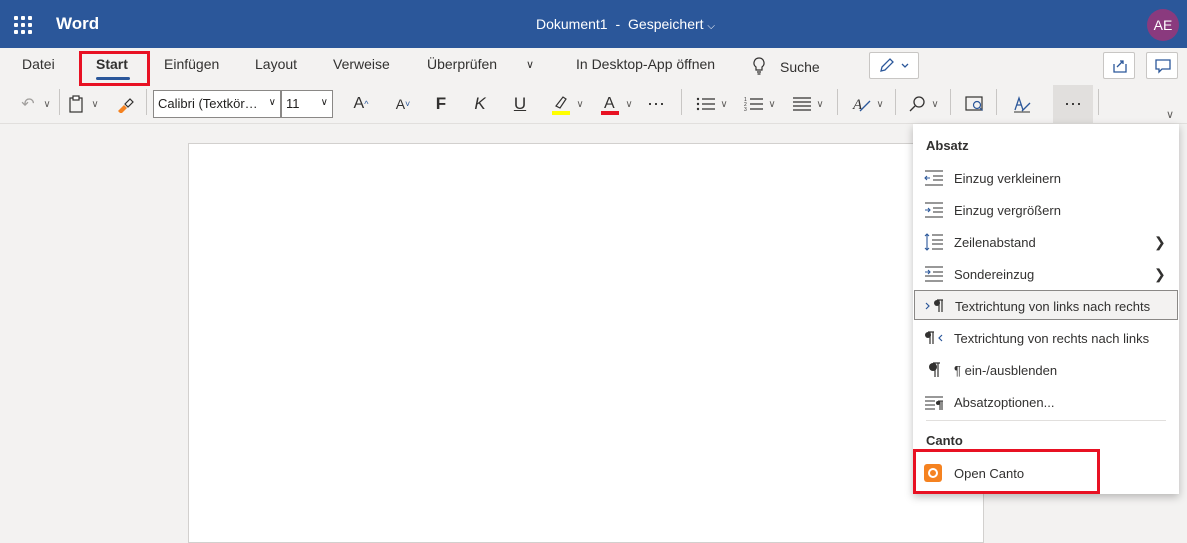 This screenshot has height=543, width=1187. Describe the element at coordinates (934, 178) in the screenshot. I see `decrease-indent-icon` at that location.